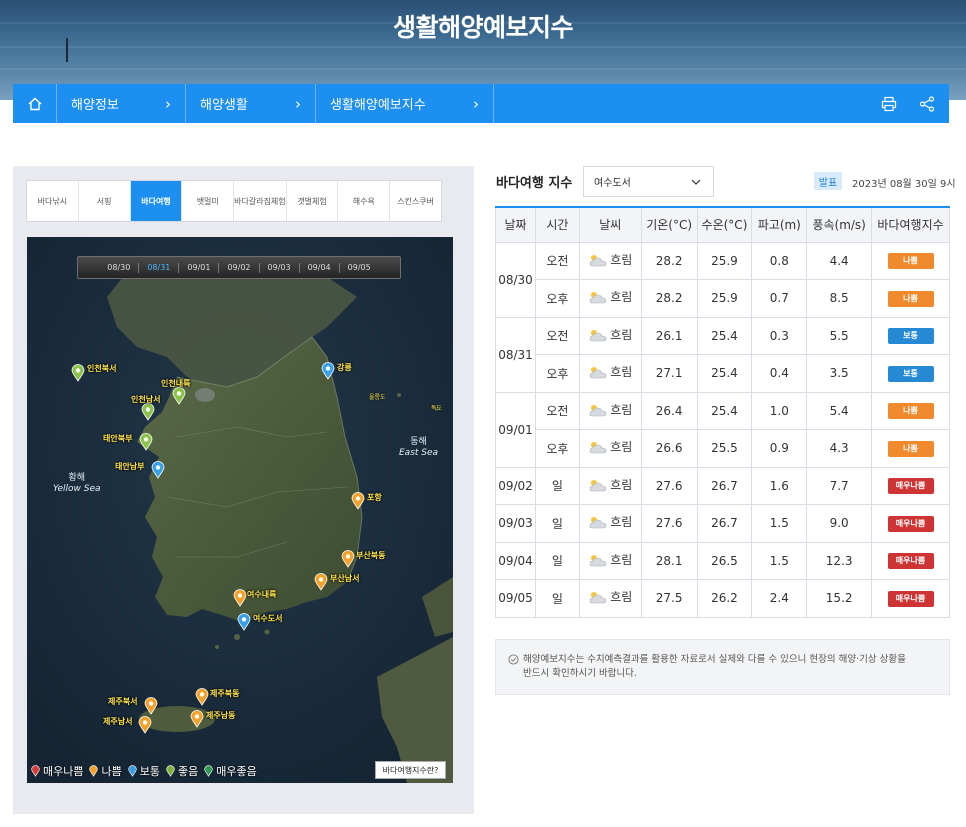 This screenshot has height=827, width=966. Describe the element at coordinates (415, 201) in the screenshot. I see `tab-scuba: 스킨스쿠버` at that location.